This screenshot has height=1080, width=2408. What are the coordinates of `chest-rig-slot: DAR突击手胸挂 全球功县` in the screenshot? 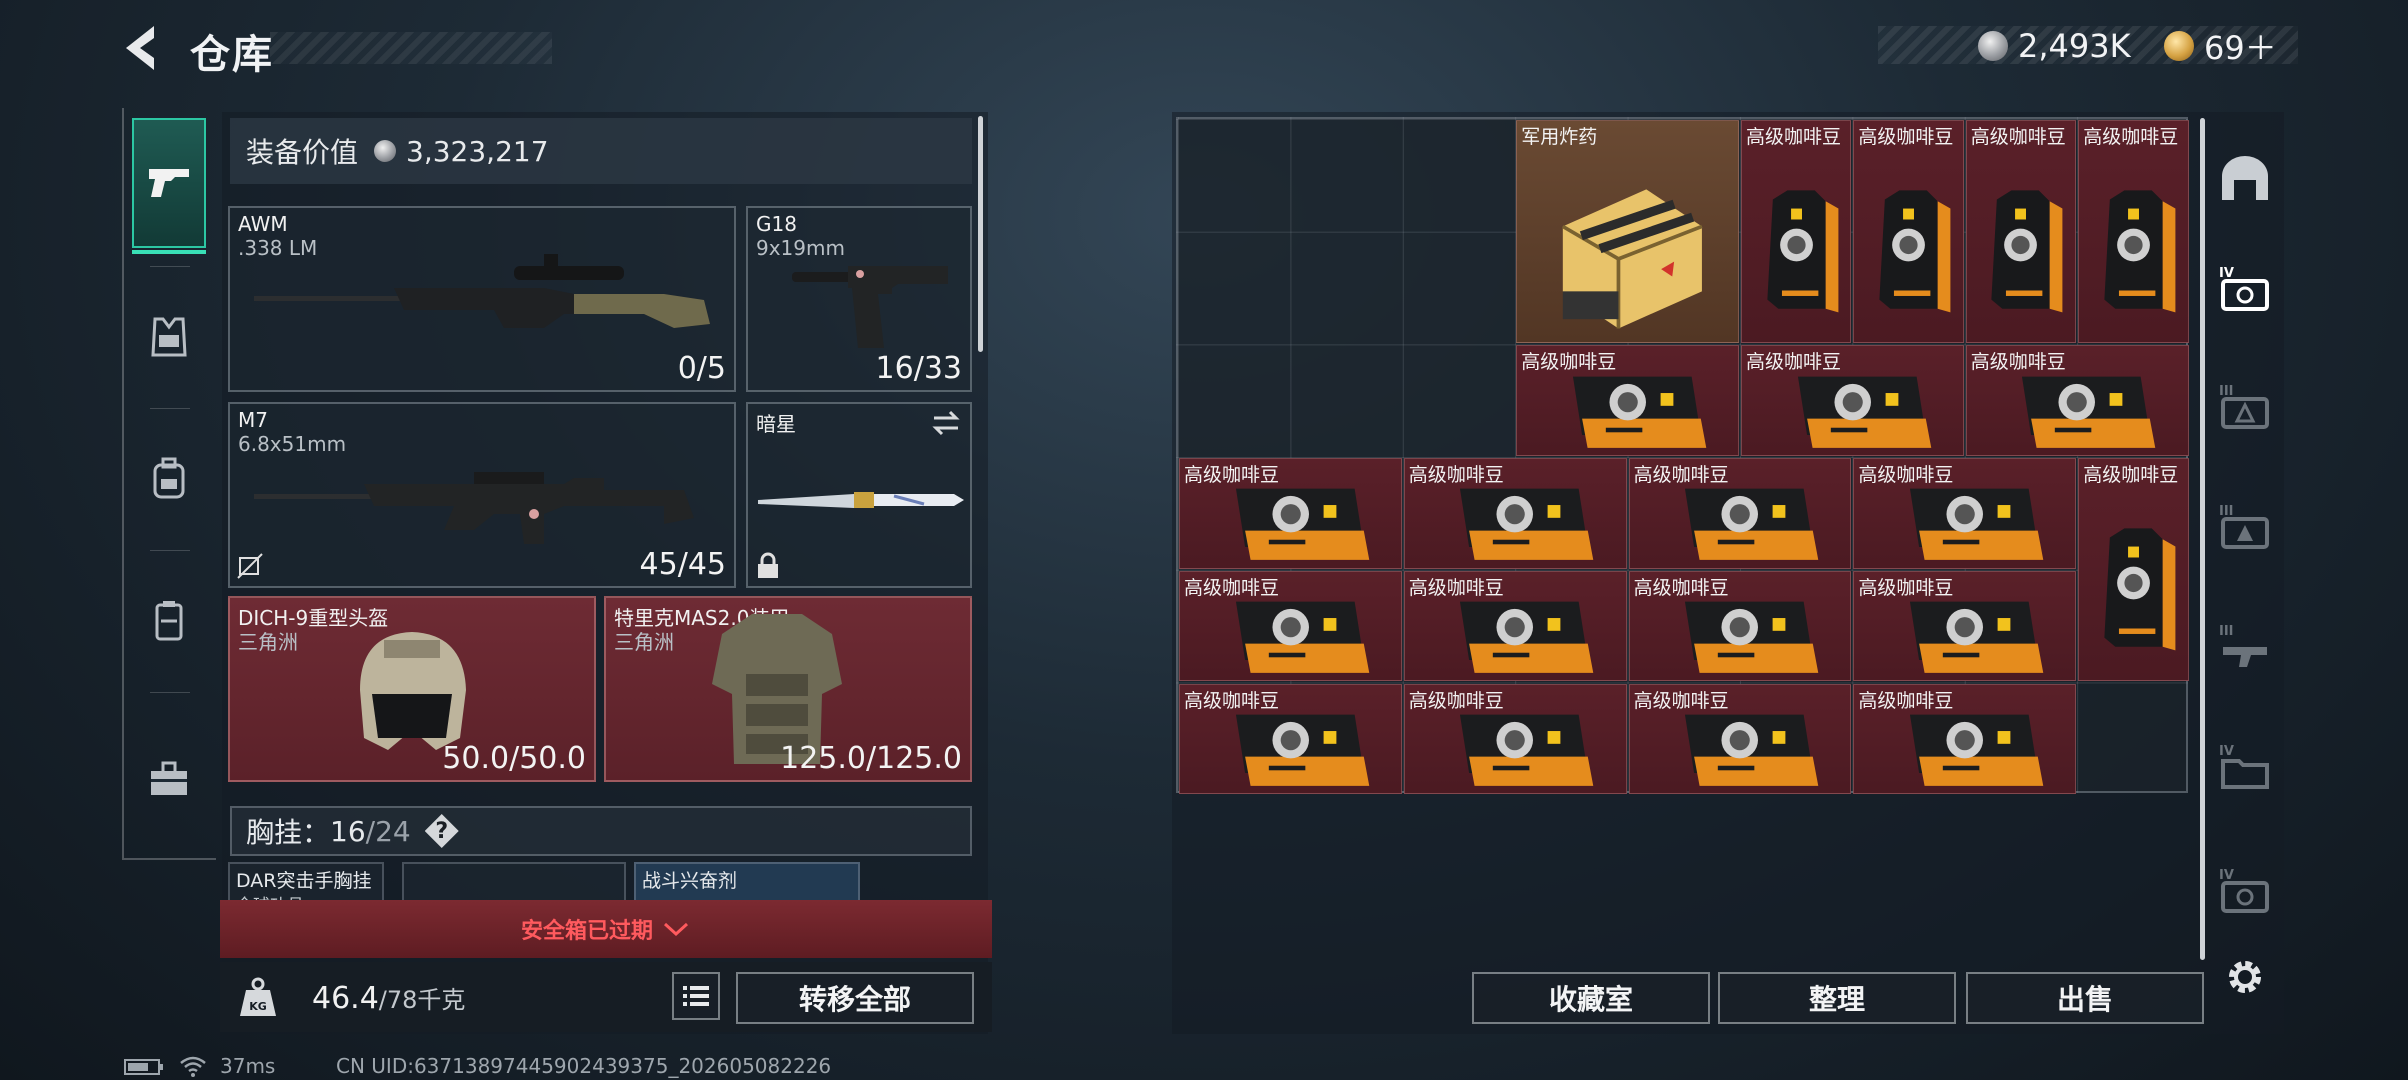 It's located at (306, 883).